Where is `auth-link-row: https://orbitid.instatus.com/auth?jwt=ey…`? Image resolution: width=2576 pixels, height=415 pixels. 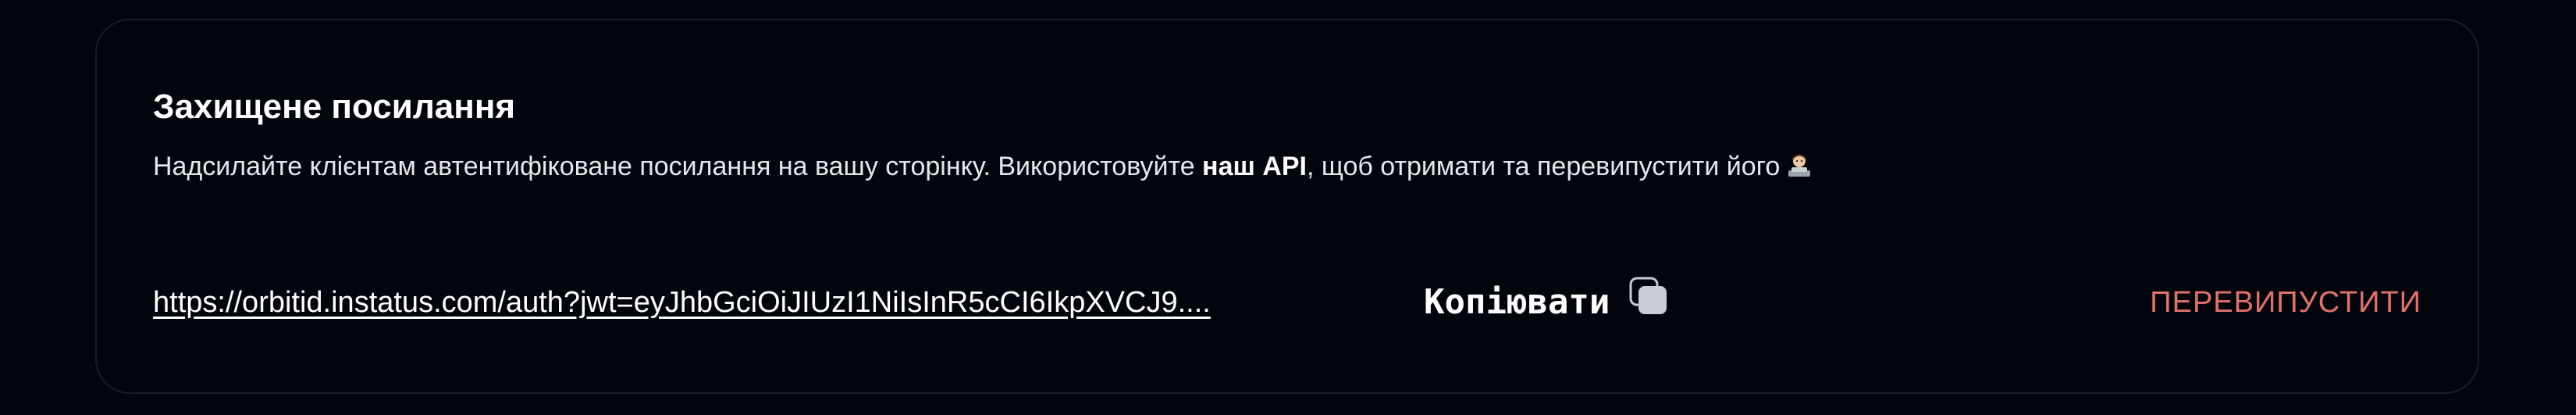 auth-link-row: https://orbitid.instatus.com/auth?jwt=ey… is located at coordinates (1287, 301).